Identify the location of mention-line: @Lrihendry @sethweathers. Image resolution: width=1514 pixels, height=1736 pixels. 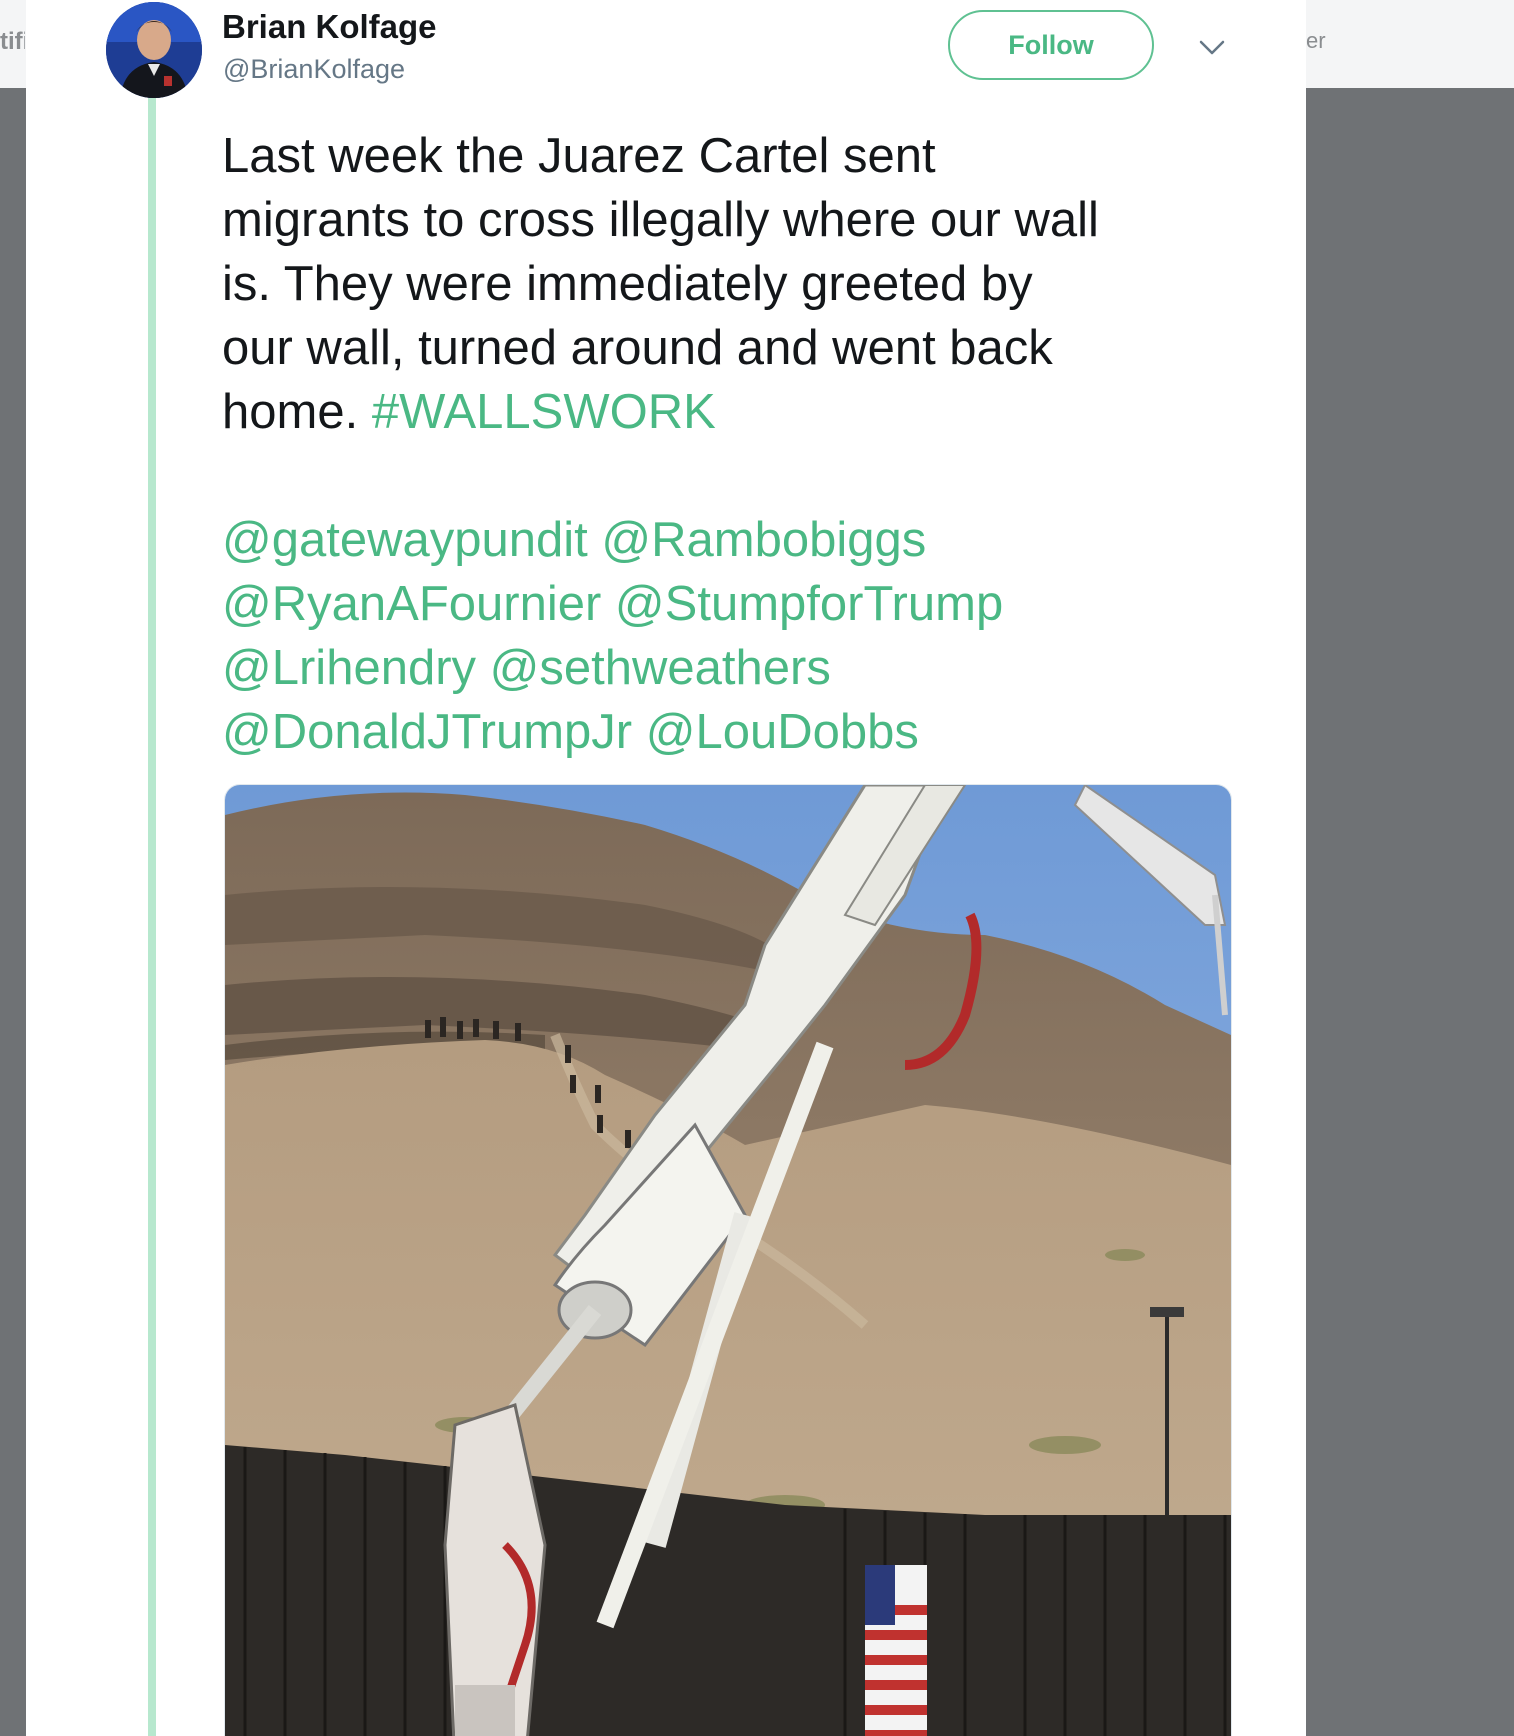
(747, 668).